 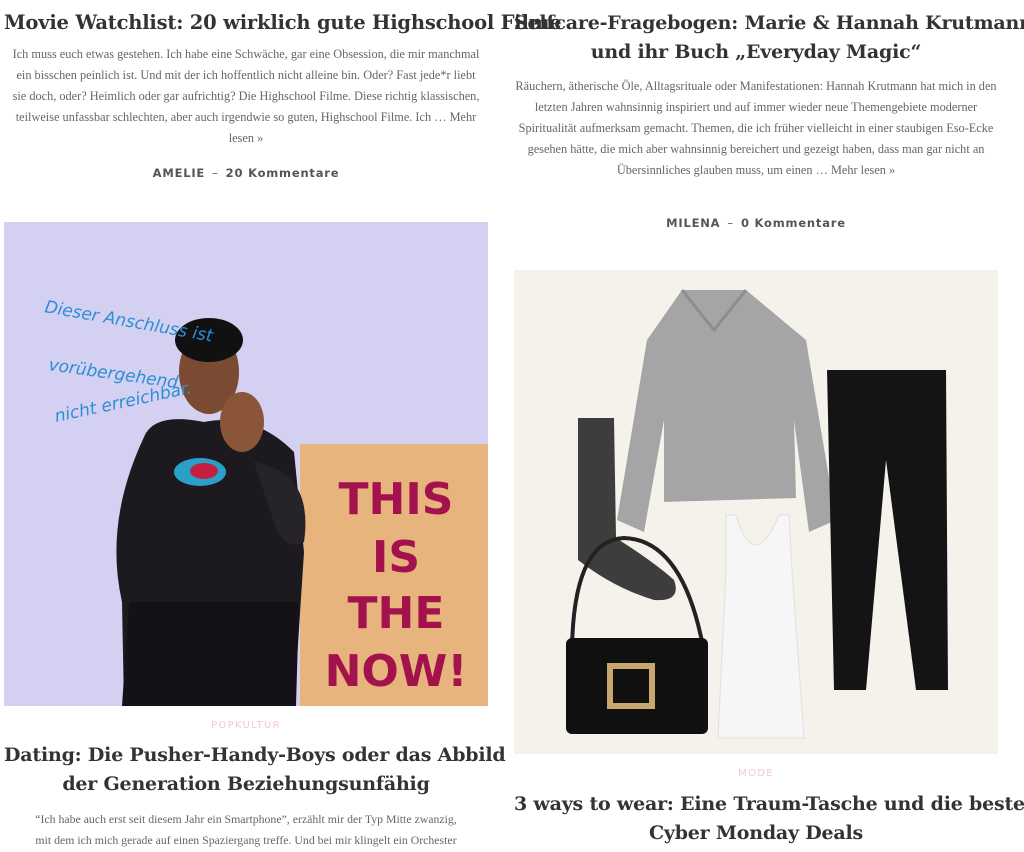 I want to click on post-meta: AMELIE –20 Kommentare, so click(x=246, y=173).